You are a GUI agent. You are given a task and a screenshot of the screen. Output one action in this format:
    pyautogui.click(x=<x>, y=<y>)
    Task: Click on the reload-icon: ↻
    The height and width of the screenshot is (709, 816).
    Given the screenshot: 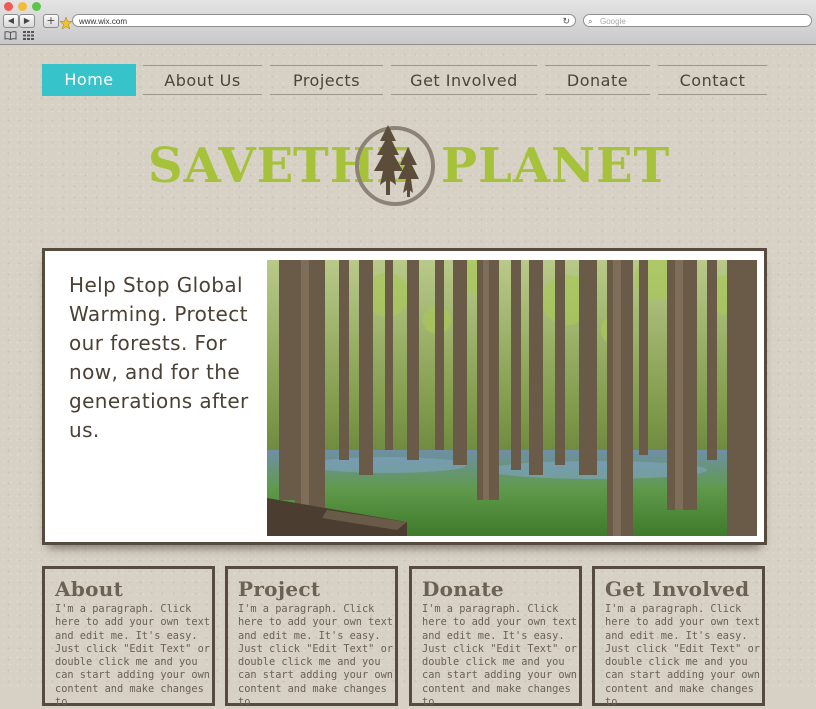 What is the action you would take?
    pyautogui.click(x=566, y=21)
    